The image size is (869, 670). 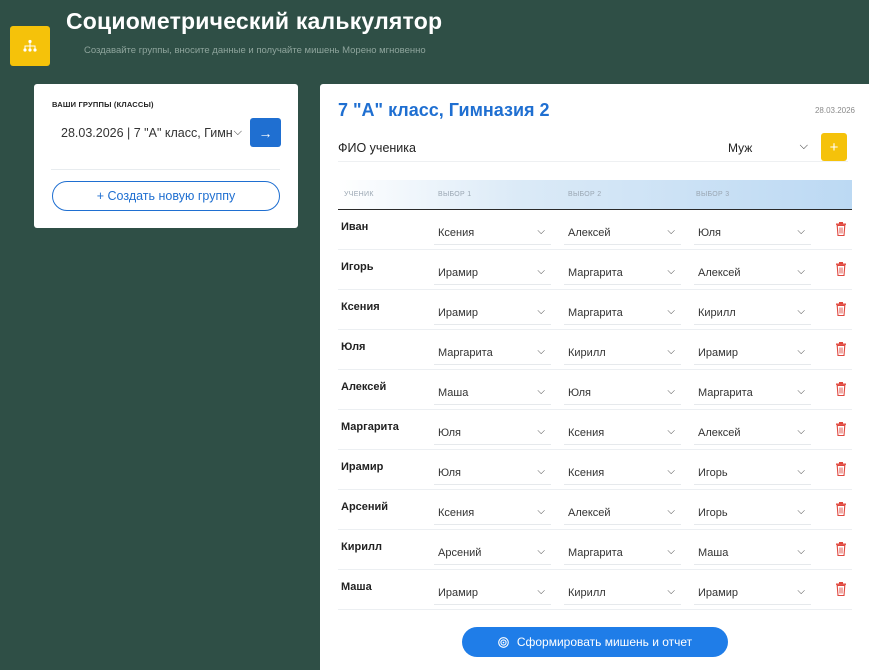 I want to click on table-row: Ирамир Юля ⌵ Ксения ⌵ Игорь ⌵, so click(x=595, y=470).